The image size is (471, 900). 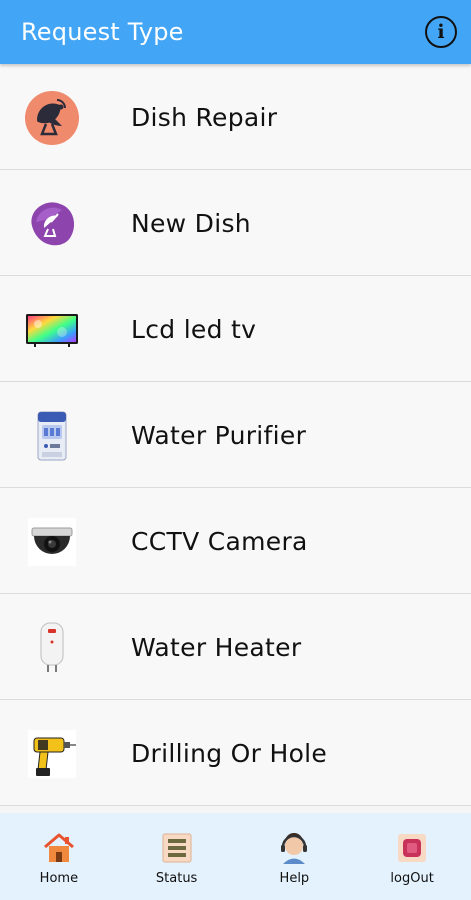 I want to click on request-item-water-heater: Water Heater, so click(x=235, y=647).